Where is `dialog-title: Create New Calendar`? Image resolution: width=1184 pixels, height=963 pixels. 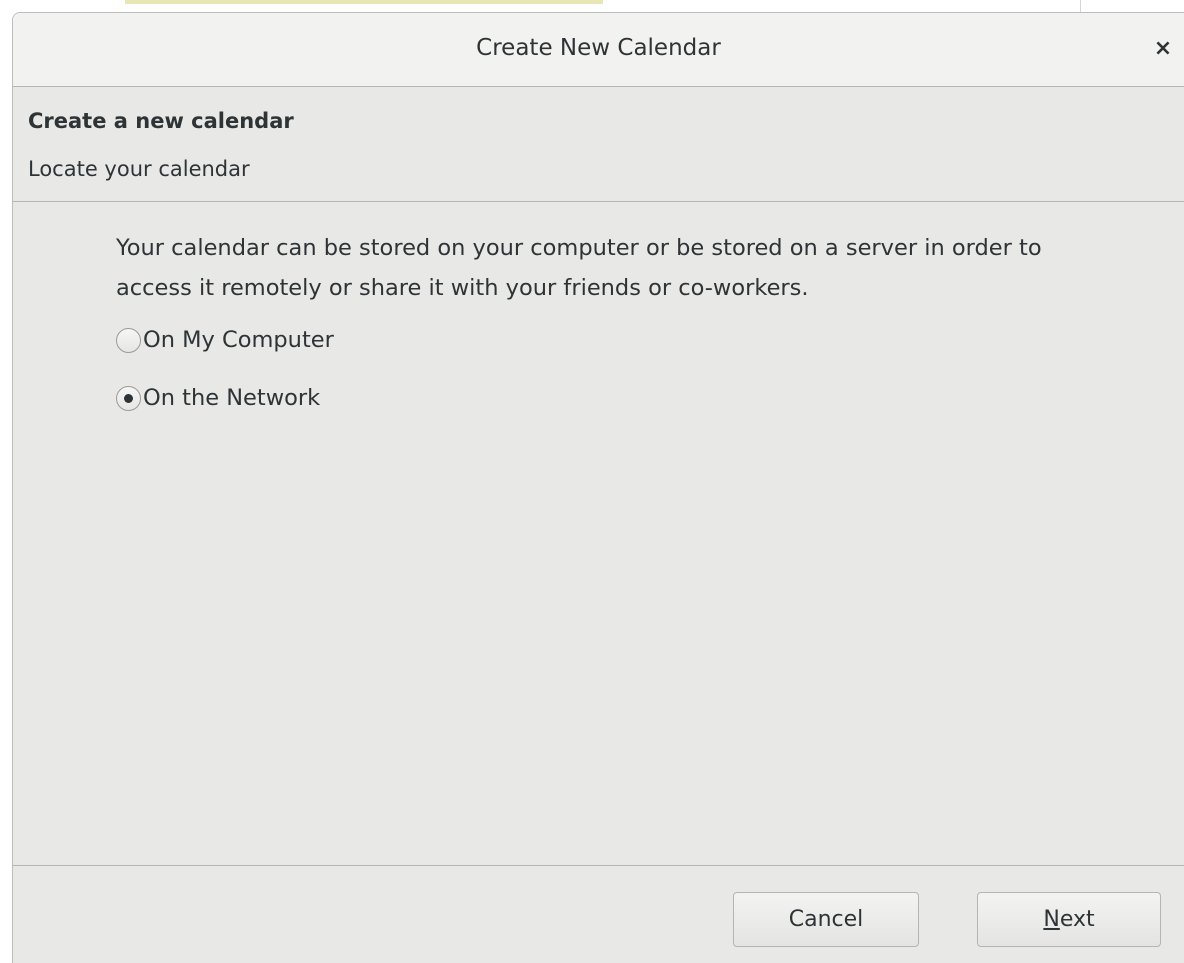 dialog-title: Create New Calendar is located at coordinates (598, 48).